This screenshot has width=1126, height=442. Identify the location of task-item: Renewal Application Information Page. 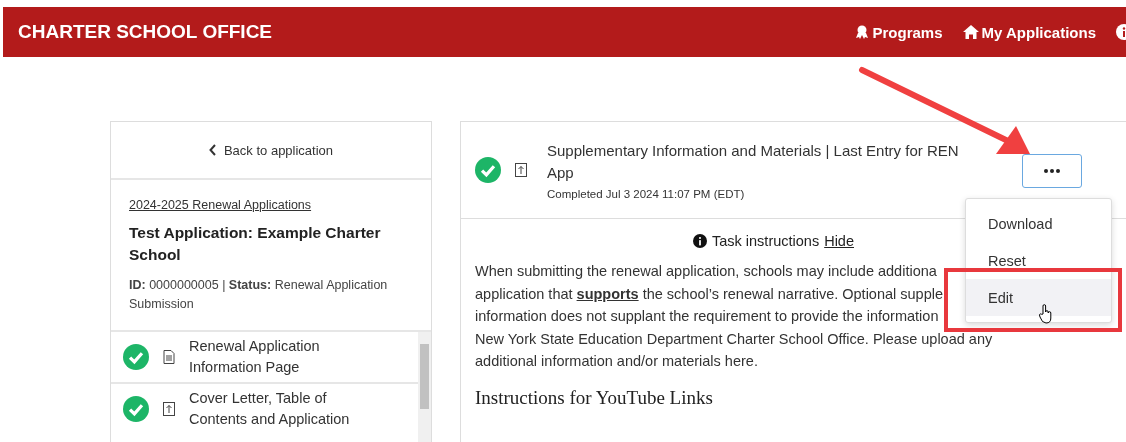
(264, 358).